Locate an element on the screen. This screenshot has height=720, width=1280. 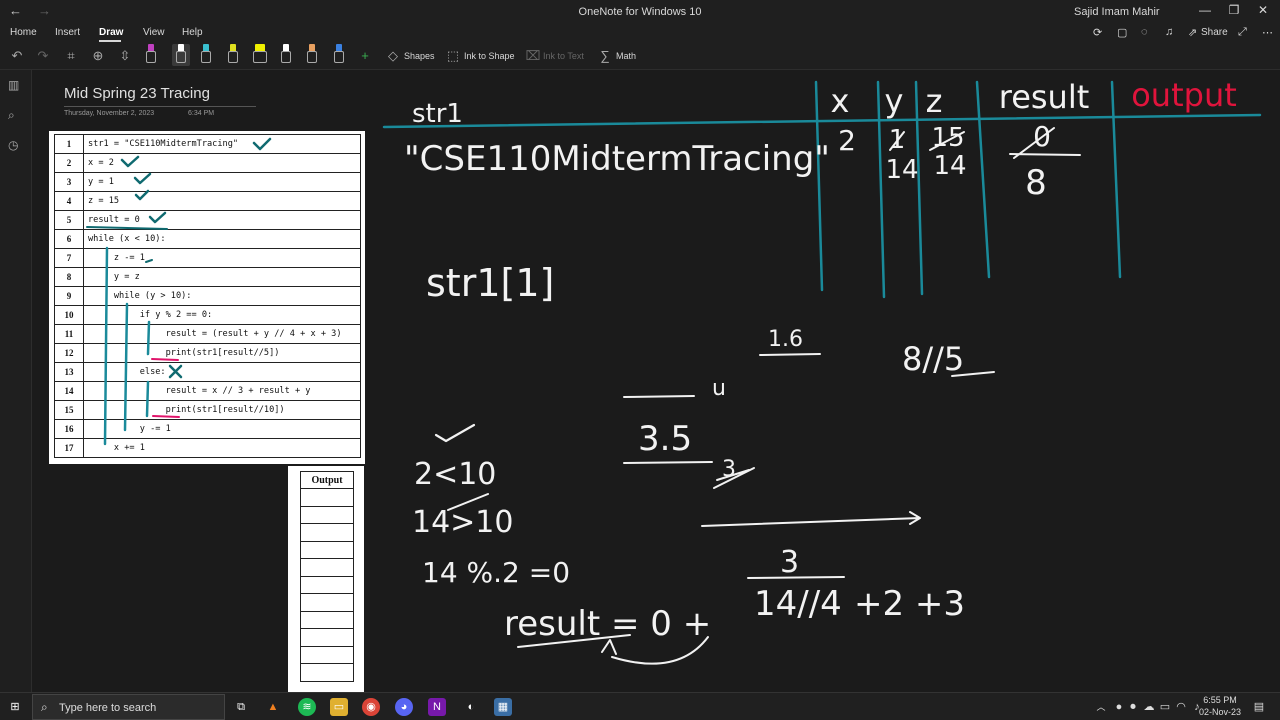
calculator-icon: ▦ is located at coordinates (503, 707).